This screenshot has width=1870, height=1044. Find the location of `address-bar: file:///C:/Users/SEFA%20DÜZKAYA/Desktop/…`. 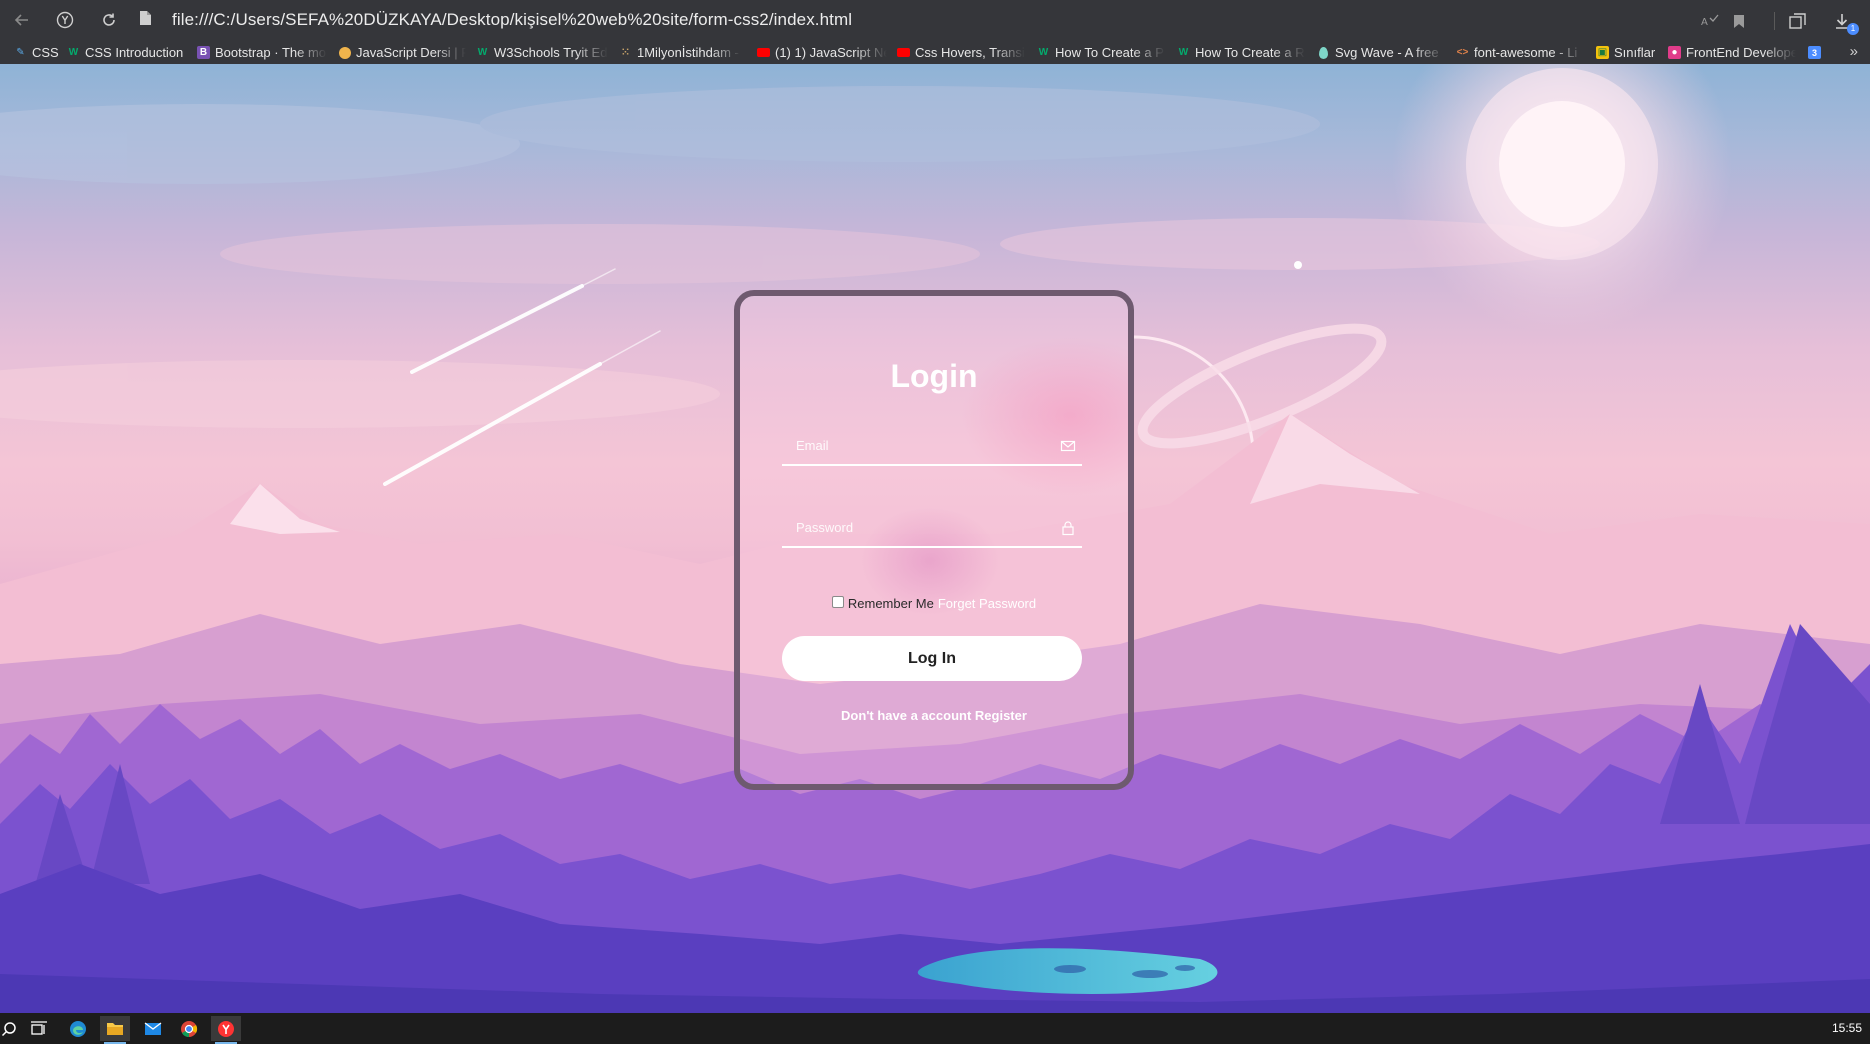

address-bar: file:///C:/Users/SEFA%20DÜZKAYA/Desktop/… is located at coordinates (512, 20).